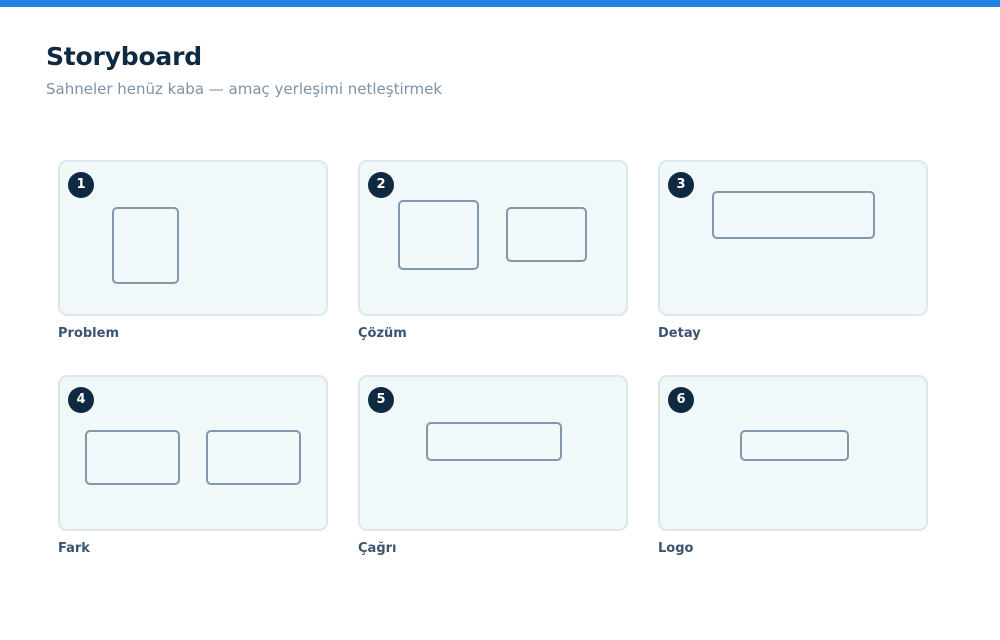 The image size is (1000, 640). Describe the element at coordinates (500, 3) in the screenshot. I see `top-accent-bar` at that location.